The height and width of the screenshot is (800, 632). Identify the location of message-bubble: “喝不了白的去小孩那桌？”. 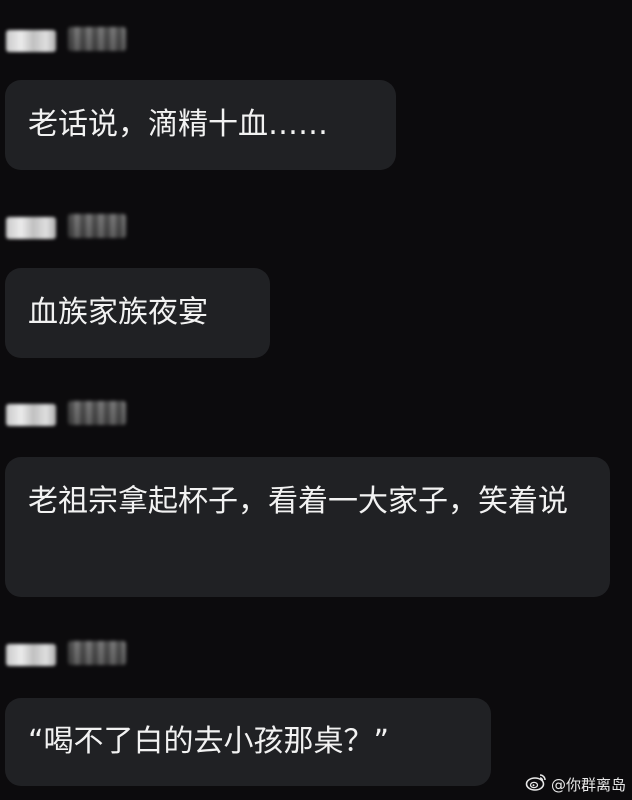
(248, 742).